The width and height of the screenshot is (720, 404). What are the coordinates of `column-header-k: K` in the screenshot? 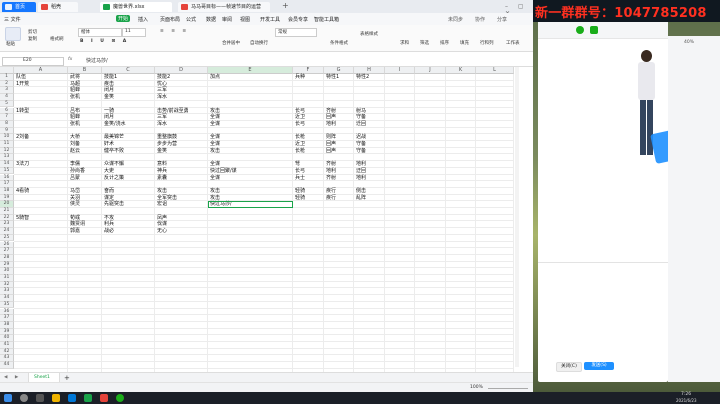 It's located at (461, 70).